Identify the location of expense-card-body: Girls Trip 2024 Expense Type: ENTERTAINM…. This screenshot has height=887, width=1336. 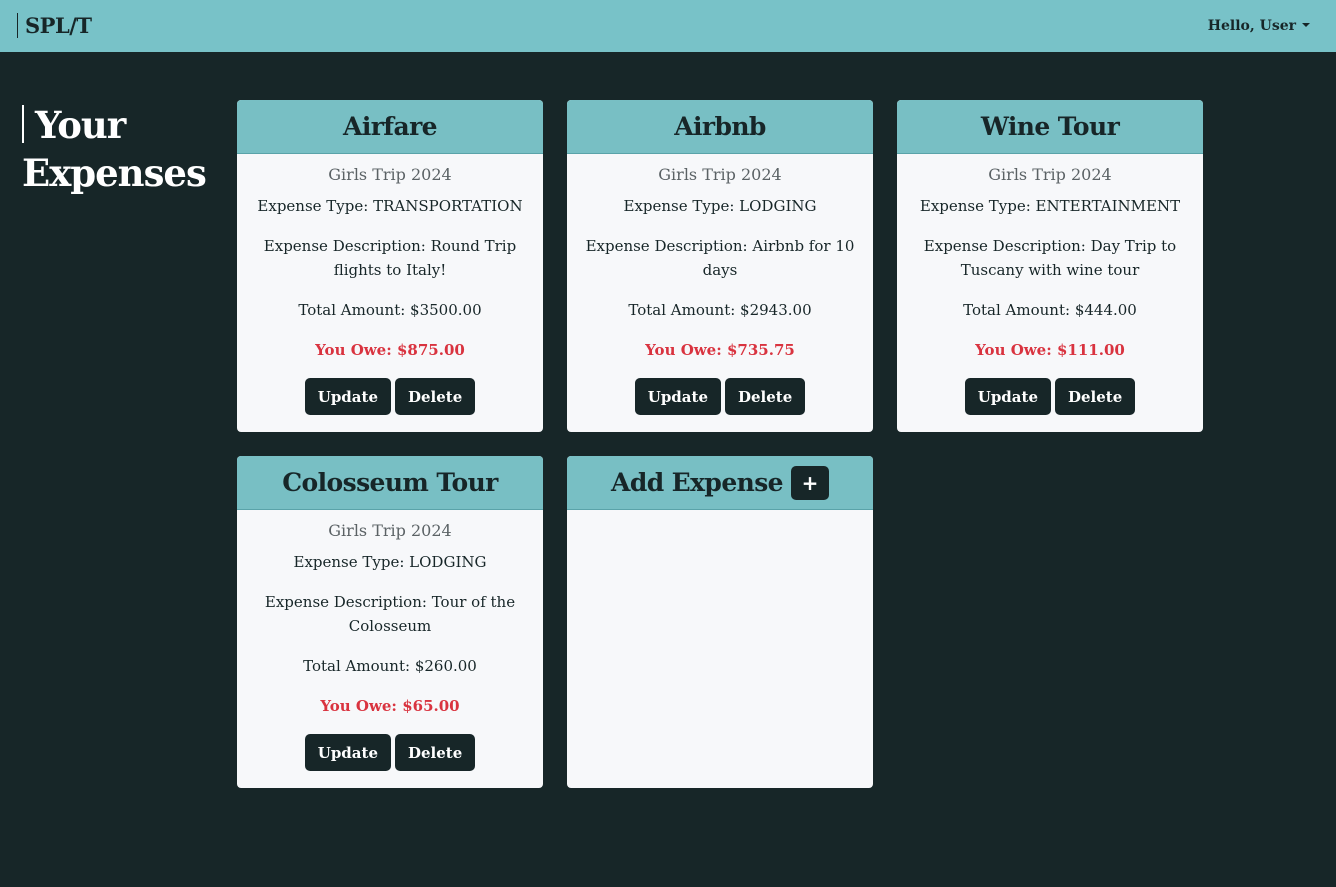
(1050, 284).